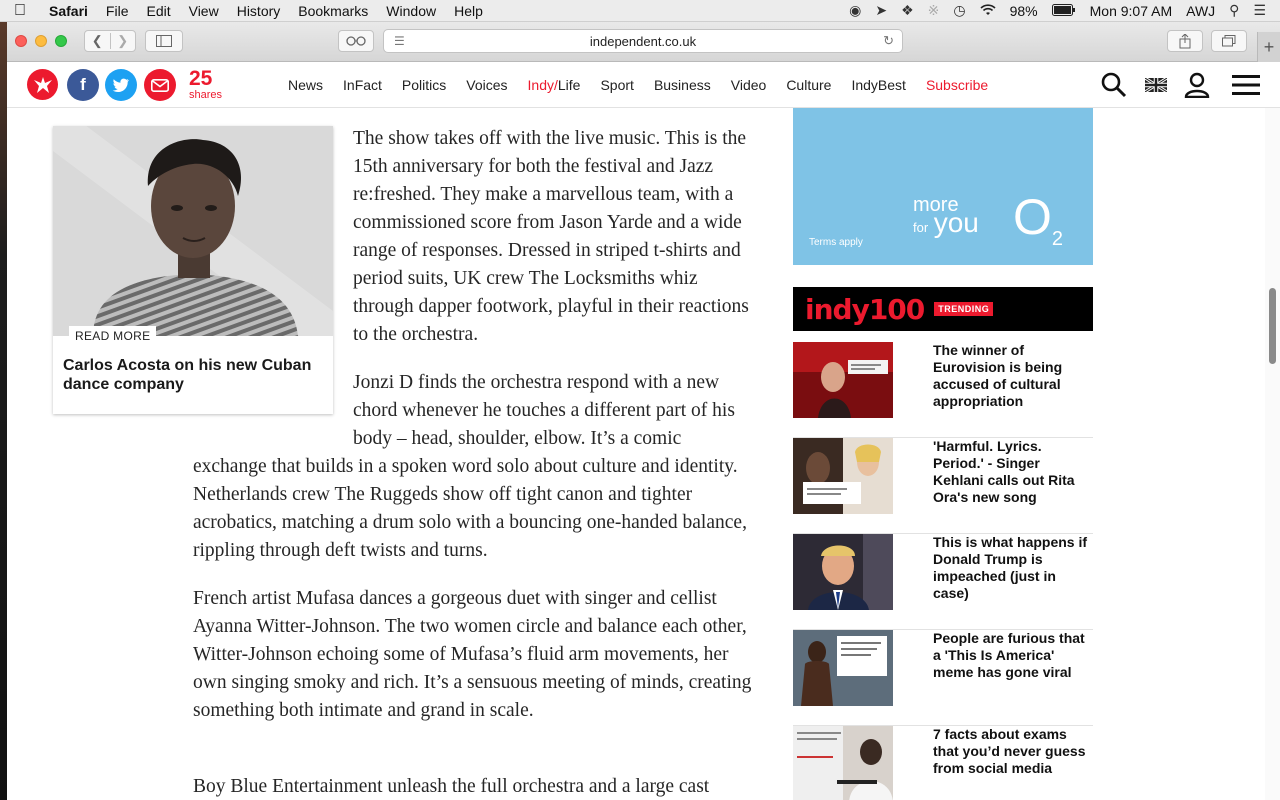  What do you see at coordinates (1032, 217) in the screenshot?
I see `o2-letter: O` at bounding box center [1032, 217].